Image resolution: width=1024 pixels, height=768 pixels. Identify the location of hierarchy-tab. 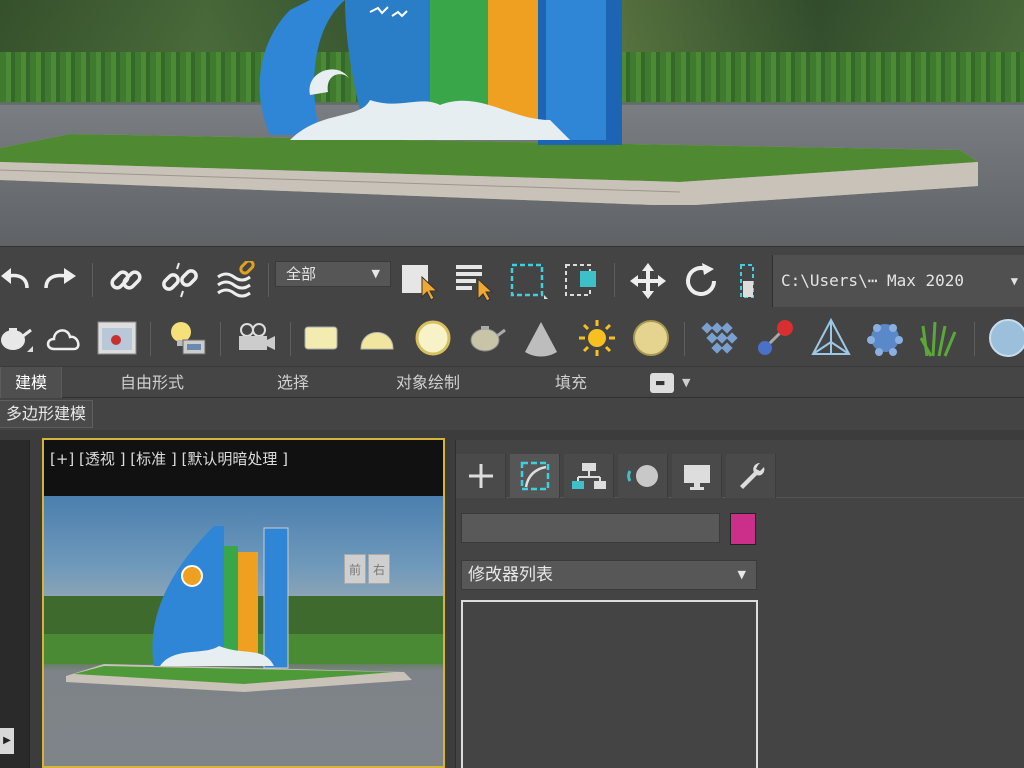
(589, 476).